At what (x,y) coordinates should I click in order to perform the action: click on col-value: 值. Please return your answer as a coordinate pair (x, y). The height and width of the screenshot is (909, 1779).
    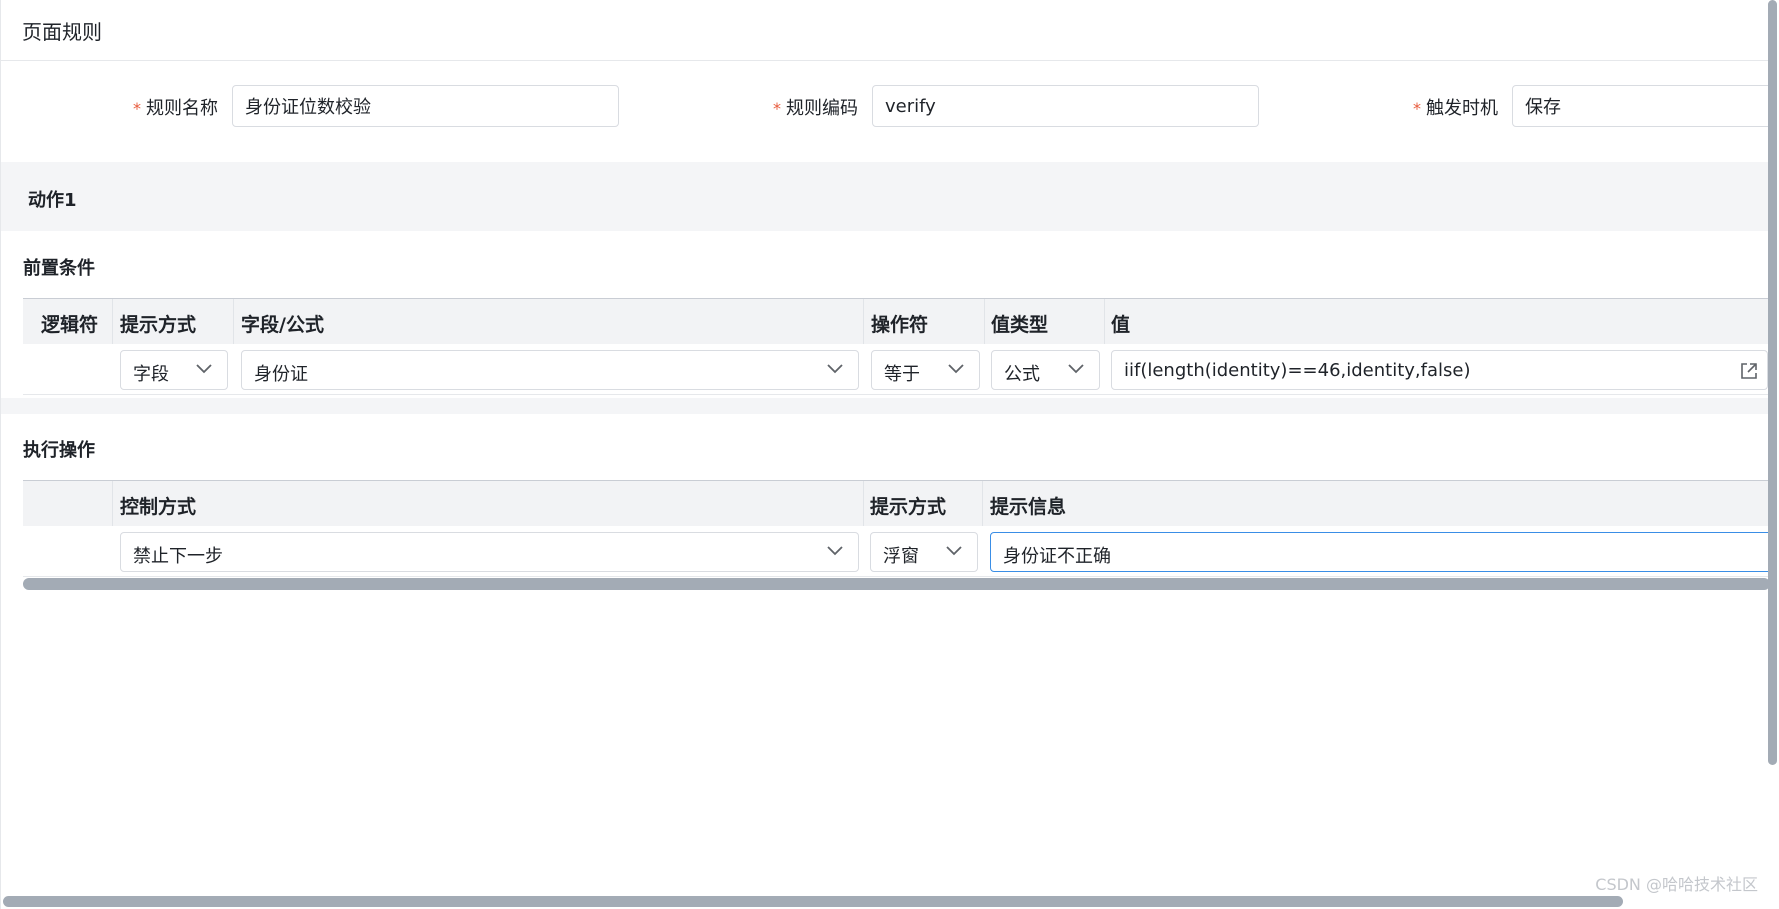
    Looking at the image, I should click on (1121, 325).